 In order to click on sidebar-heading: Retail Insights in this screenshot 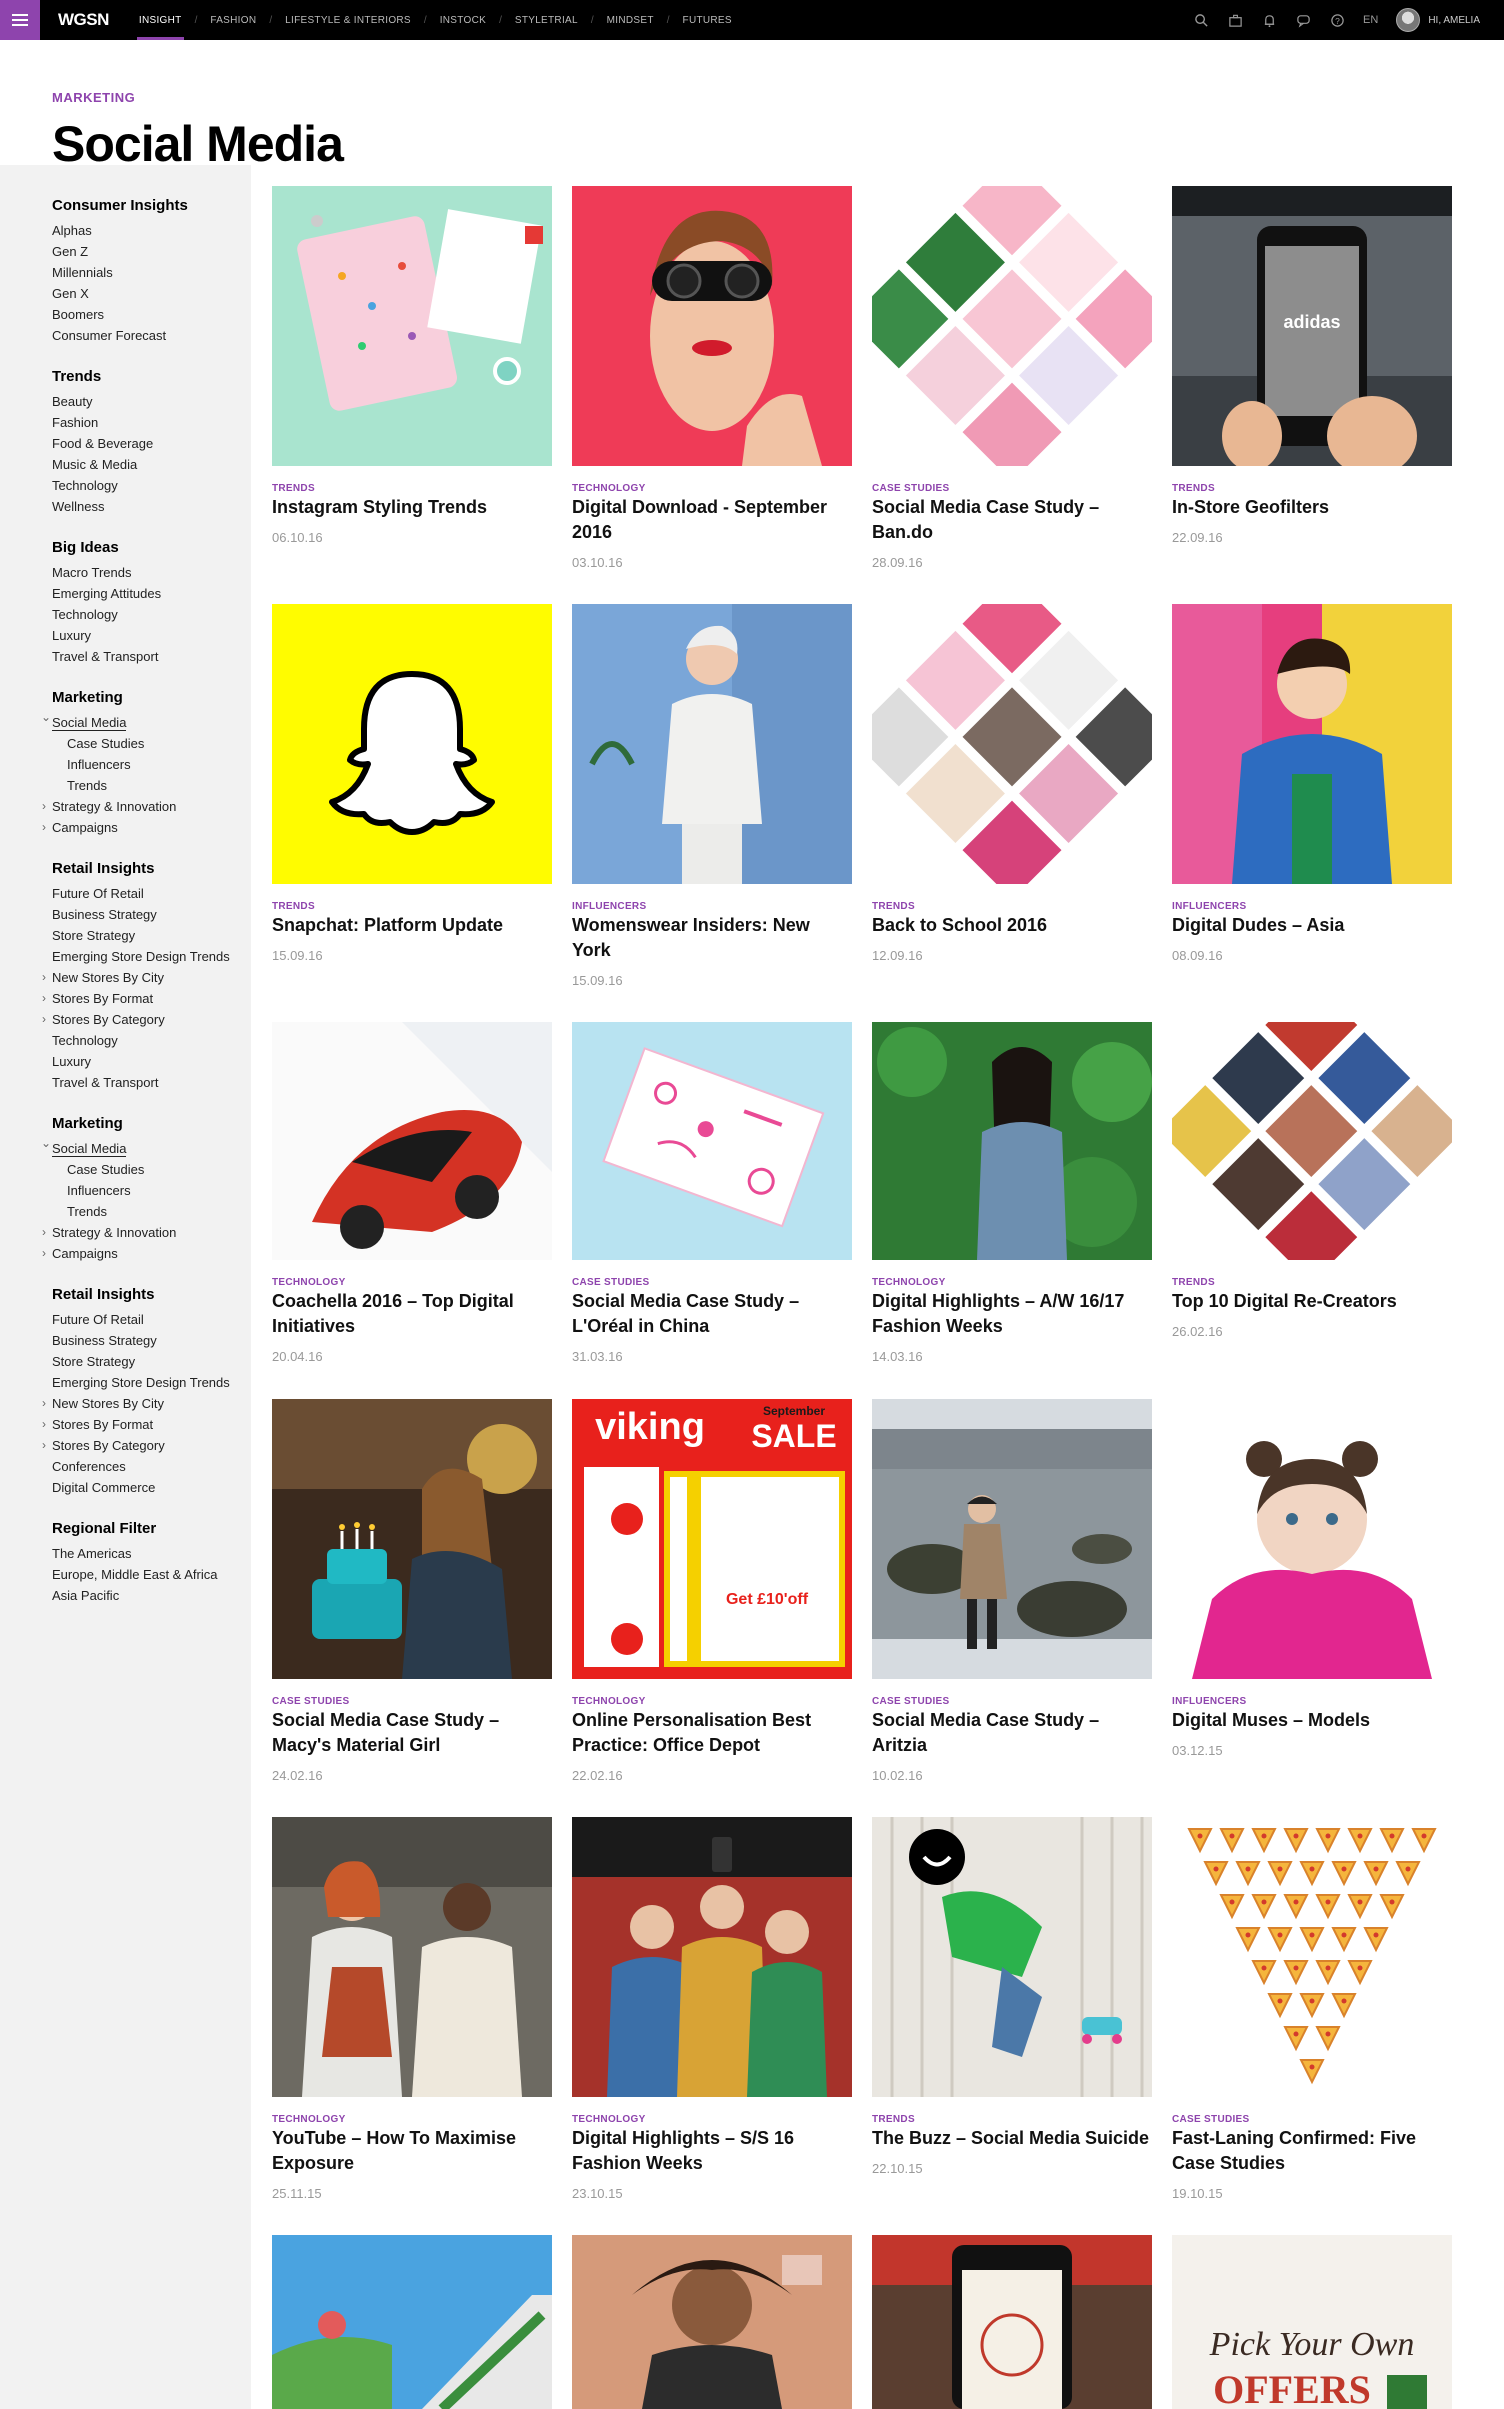, I will do `click(151, 868)`.